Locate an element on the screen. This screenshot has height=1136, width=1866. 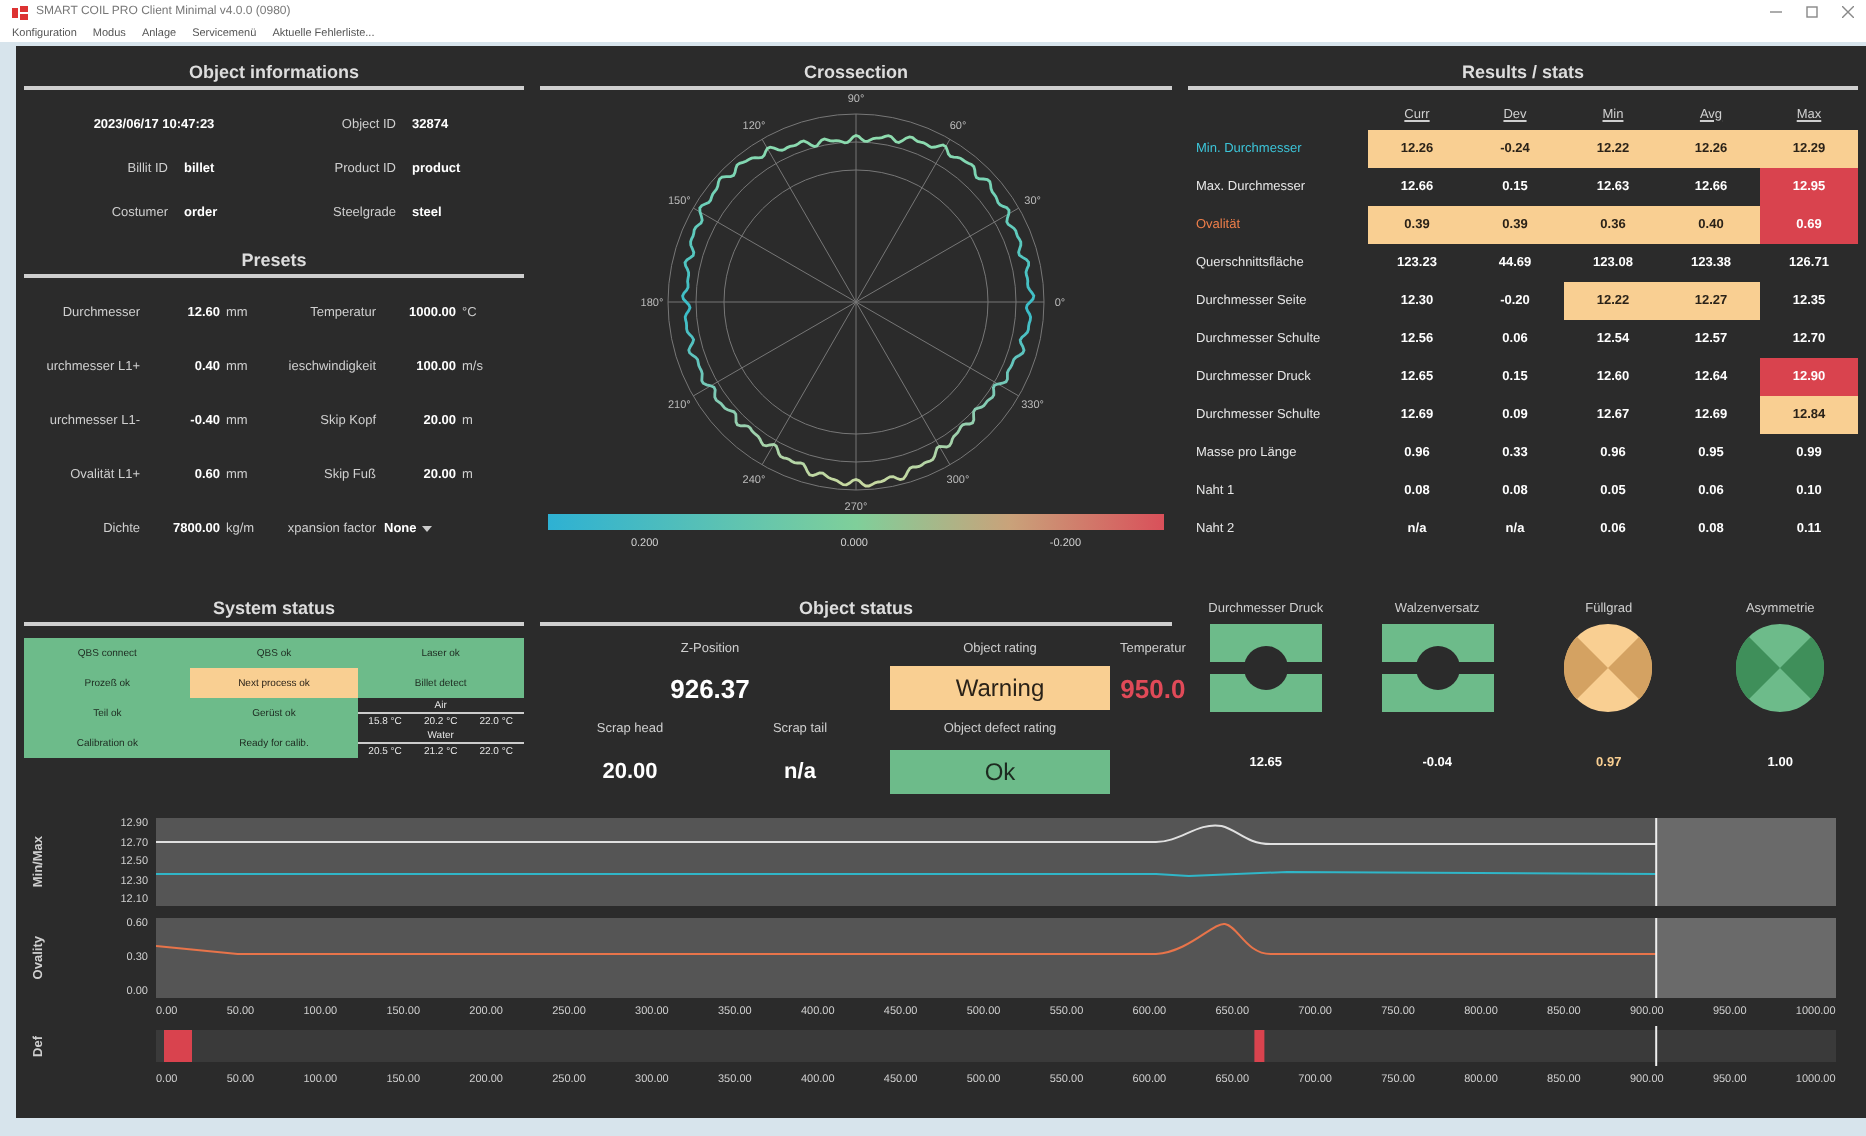
temperature-value: 950.0 is located at coordinates (1153, 688).